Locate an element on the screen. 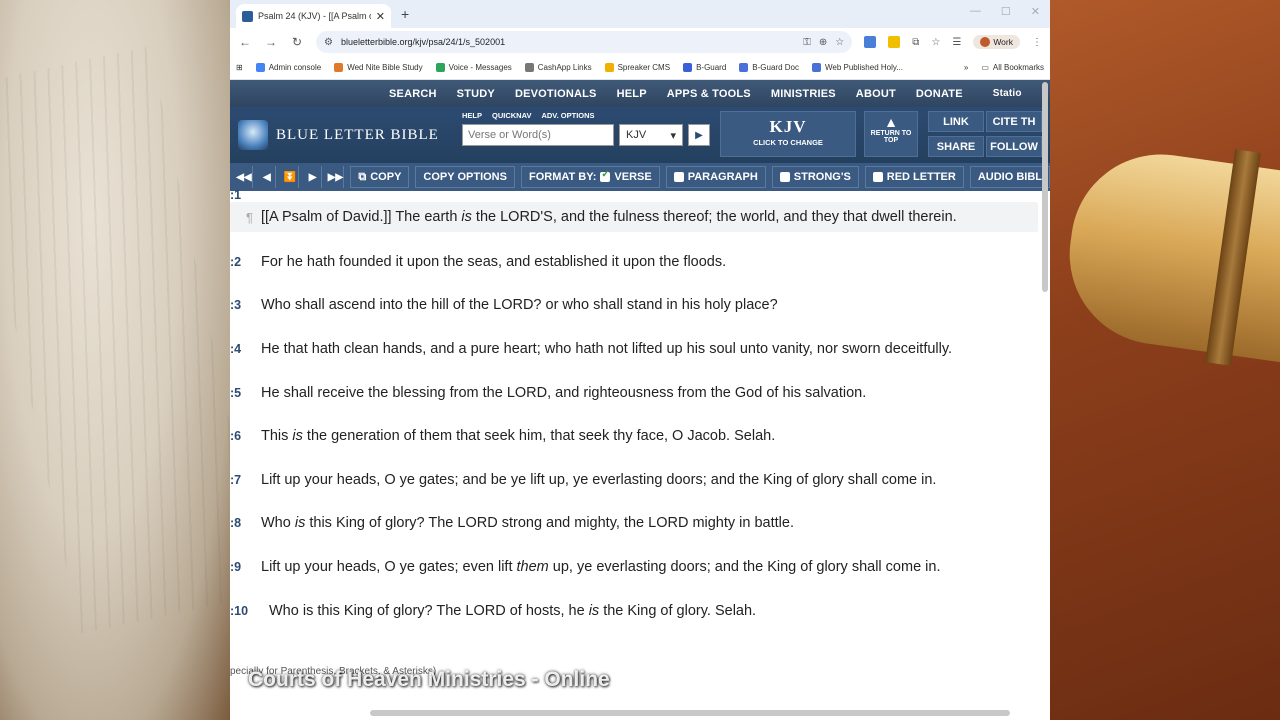  bookmark-item: Admin console is located at coordinates (288, 67).